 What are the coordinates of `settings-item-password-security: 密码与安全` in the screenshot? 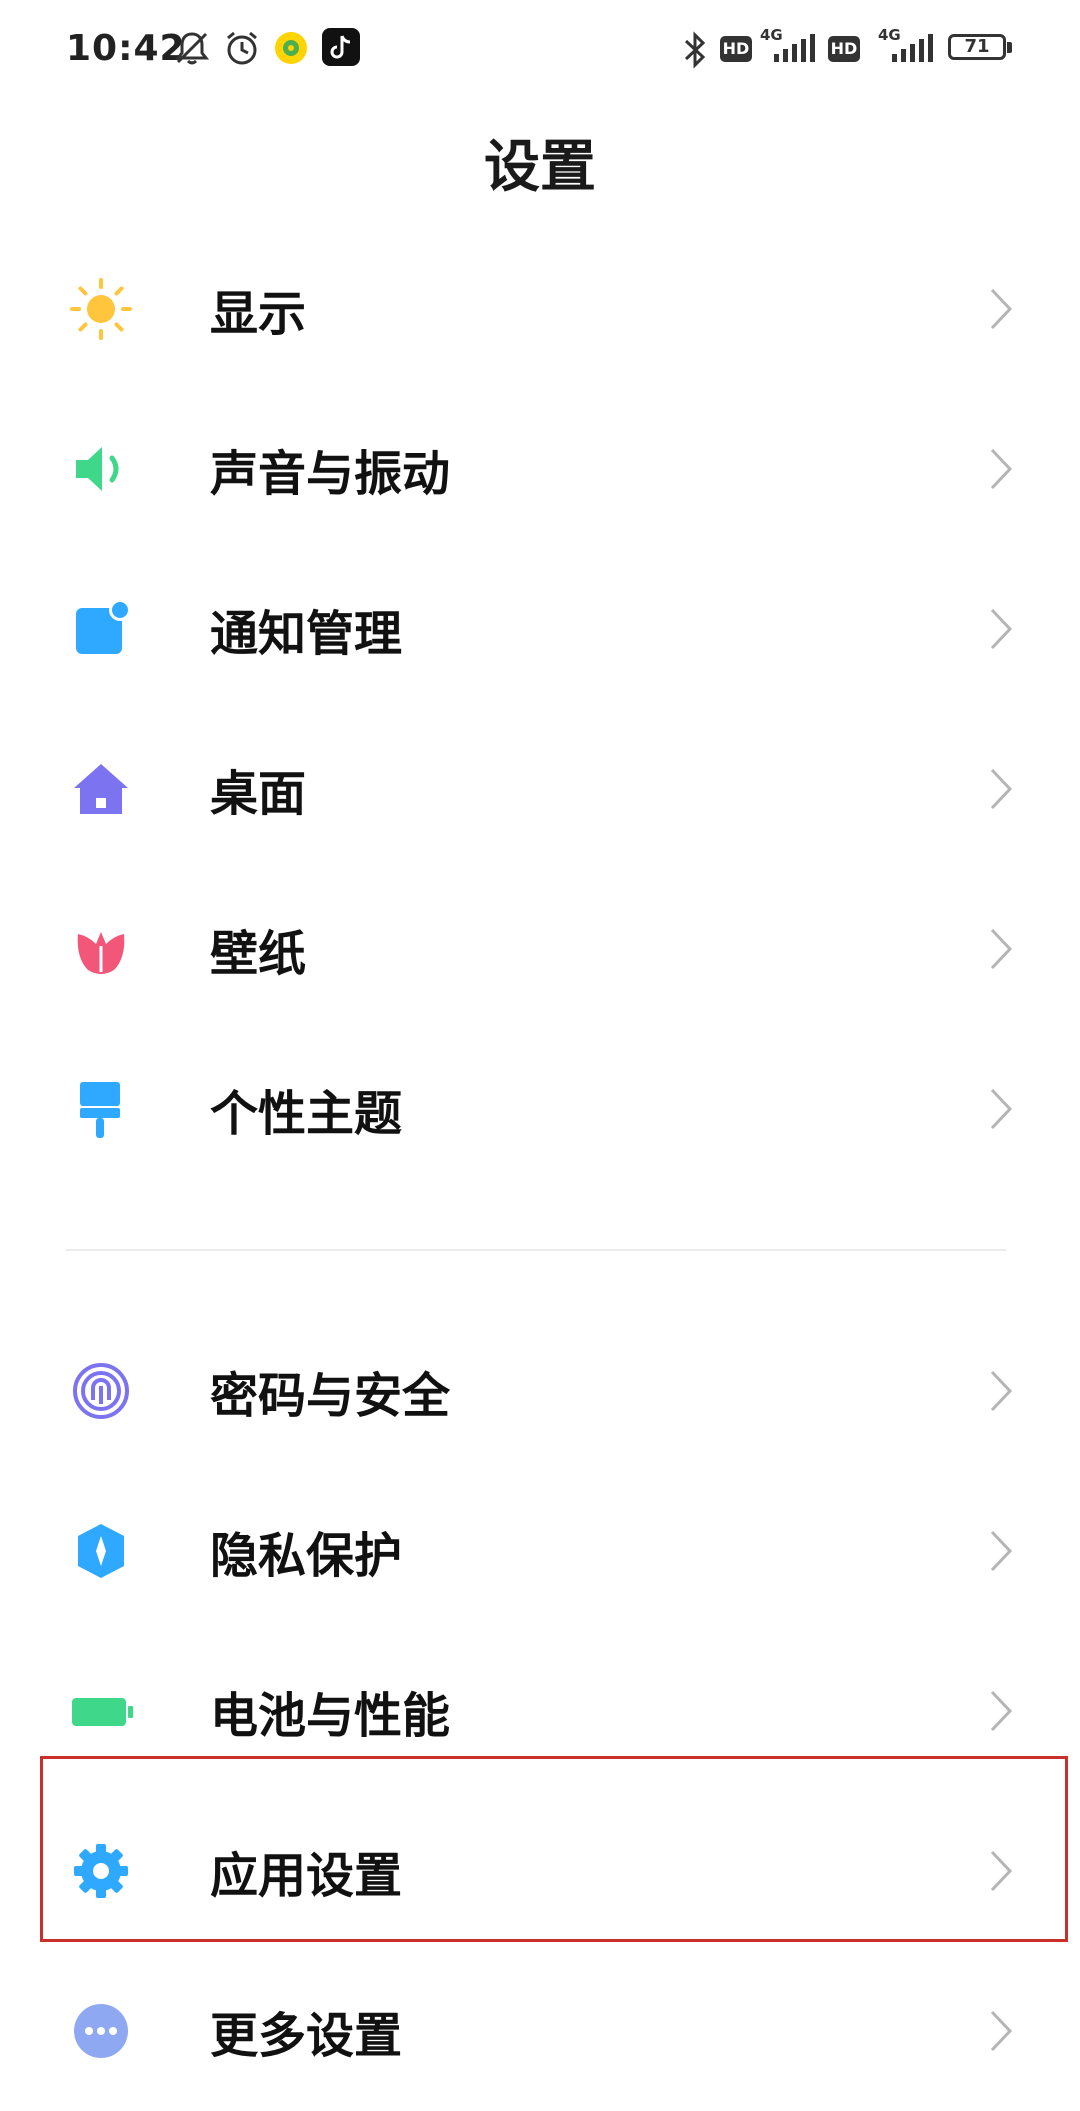 It's located at (540, 1391).